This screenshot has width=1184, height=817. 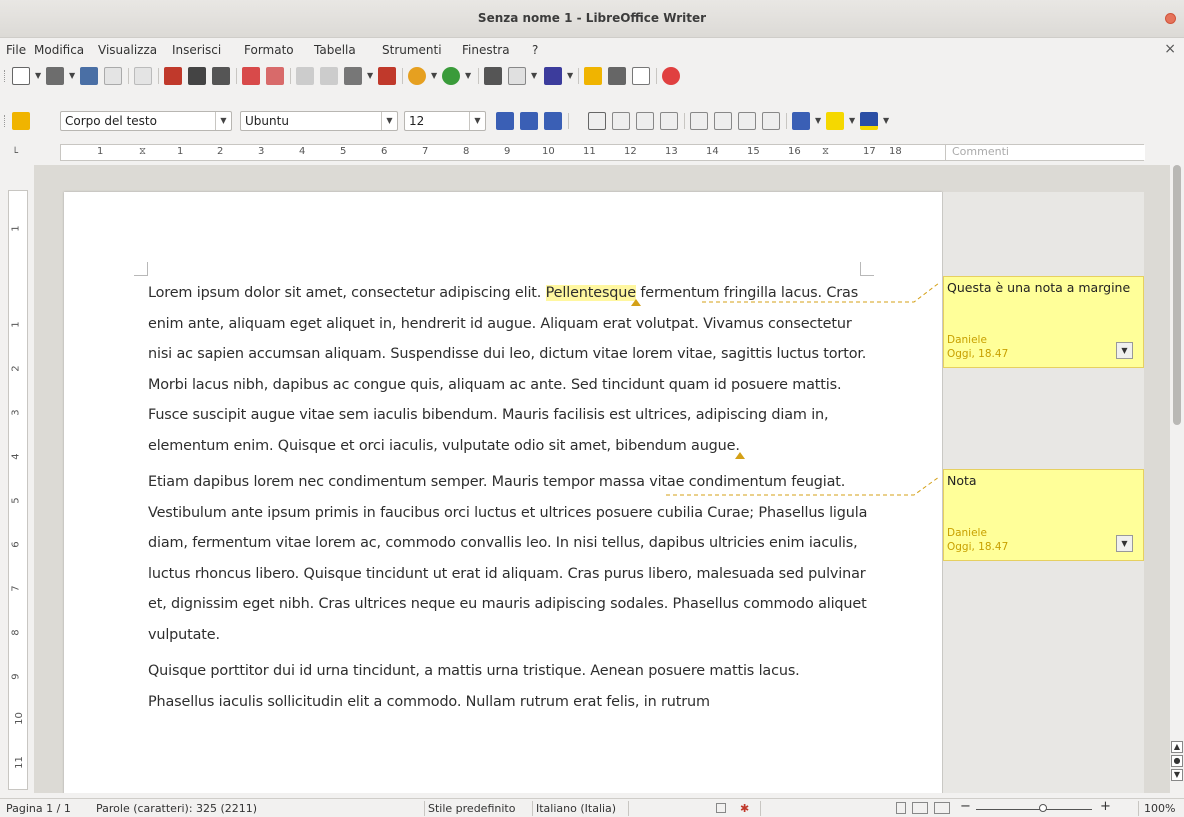 I want to click on indent-marker-icon: ⧖, so click(x=142, y=151).